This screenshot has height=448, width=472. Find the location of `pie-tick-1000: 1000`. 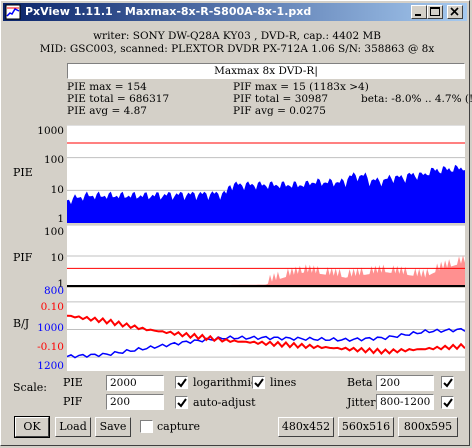

pie-tick-1000: 1000 is located at coordinates (50, 131).